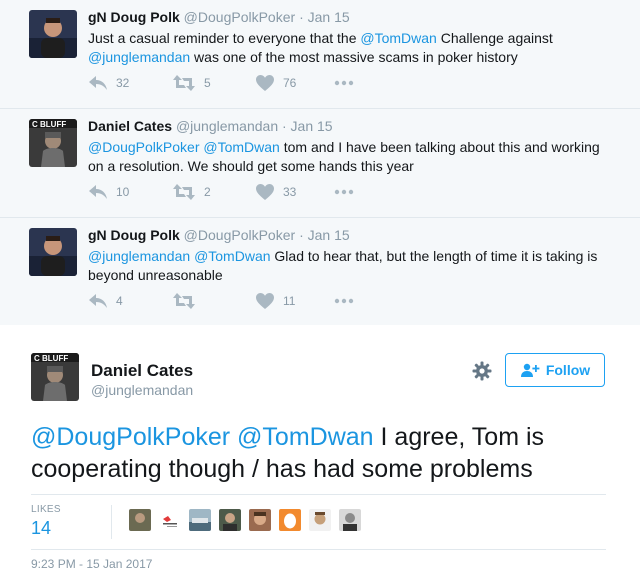 The width and height of the screenshot is (640, 572). I want to click on retweet-button: 5, so click(191, 83).